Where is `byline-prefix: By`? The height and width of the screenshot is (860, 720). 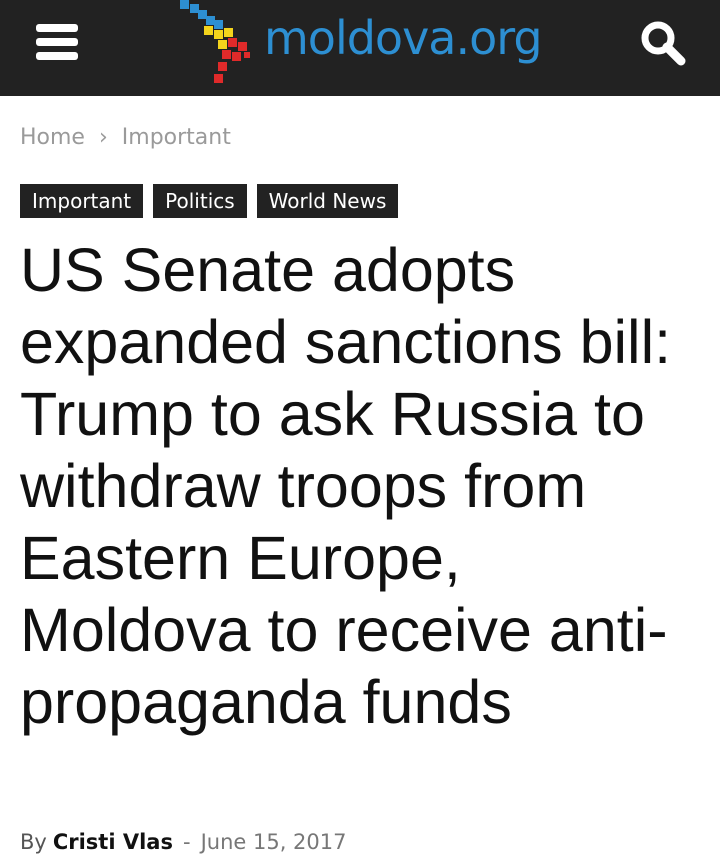
byline-prefix: By is located at coordinates (33, 842).